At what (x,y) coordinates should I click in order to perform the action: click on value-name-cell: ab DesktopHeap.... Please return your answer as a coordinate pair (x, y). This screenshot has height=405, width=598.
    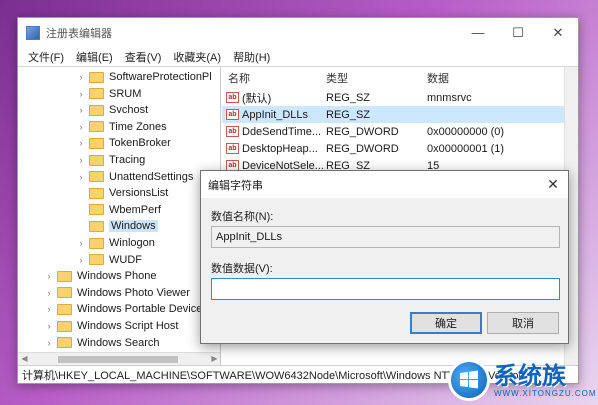
    Looking at the image, I should click on (272, 148).